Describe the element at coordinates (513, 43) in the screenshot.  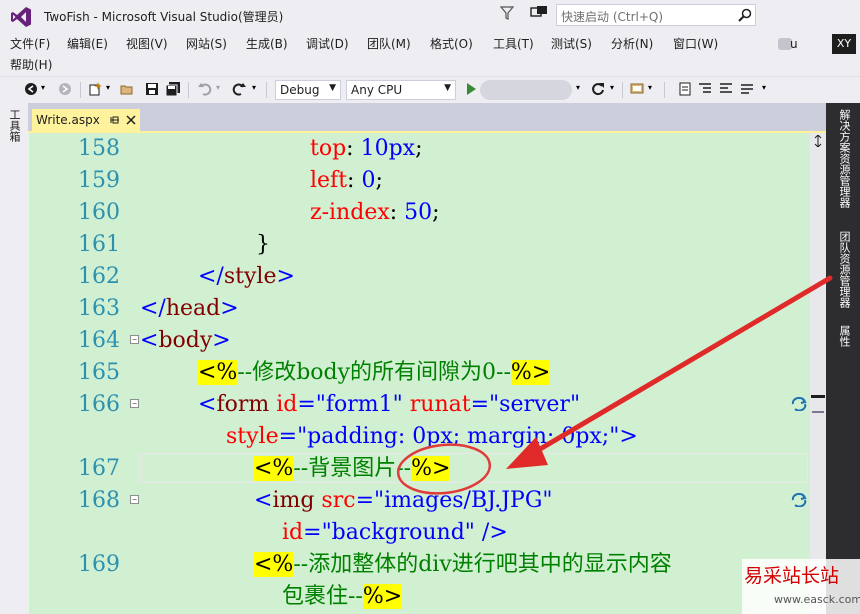
I see `menu-tools: 工具(T)` at that location.